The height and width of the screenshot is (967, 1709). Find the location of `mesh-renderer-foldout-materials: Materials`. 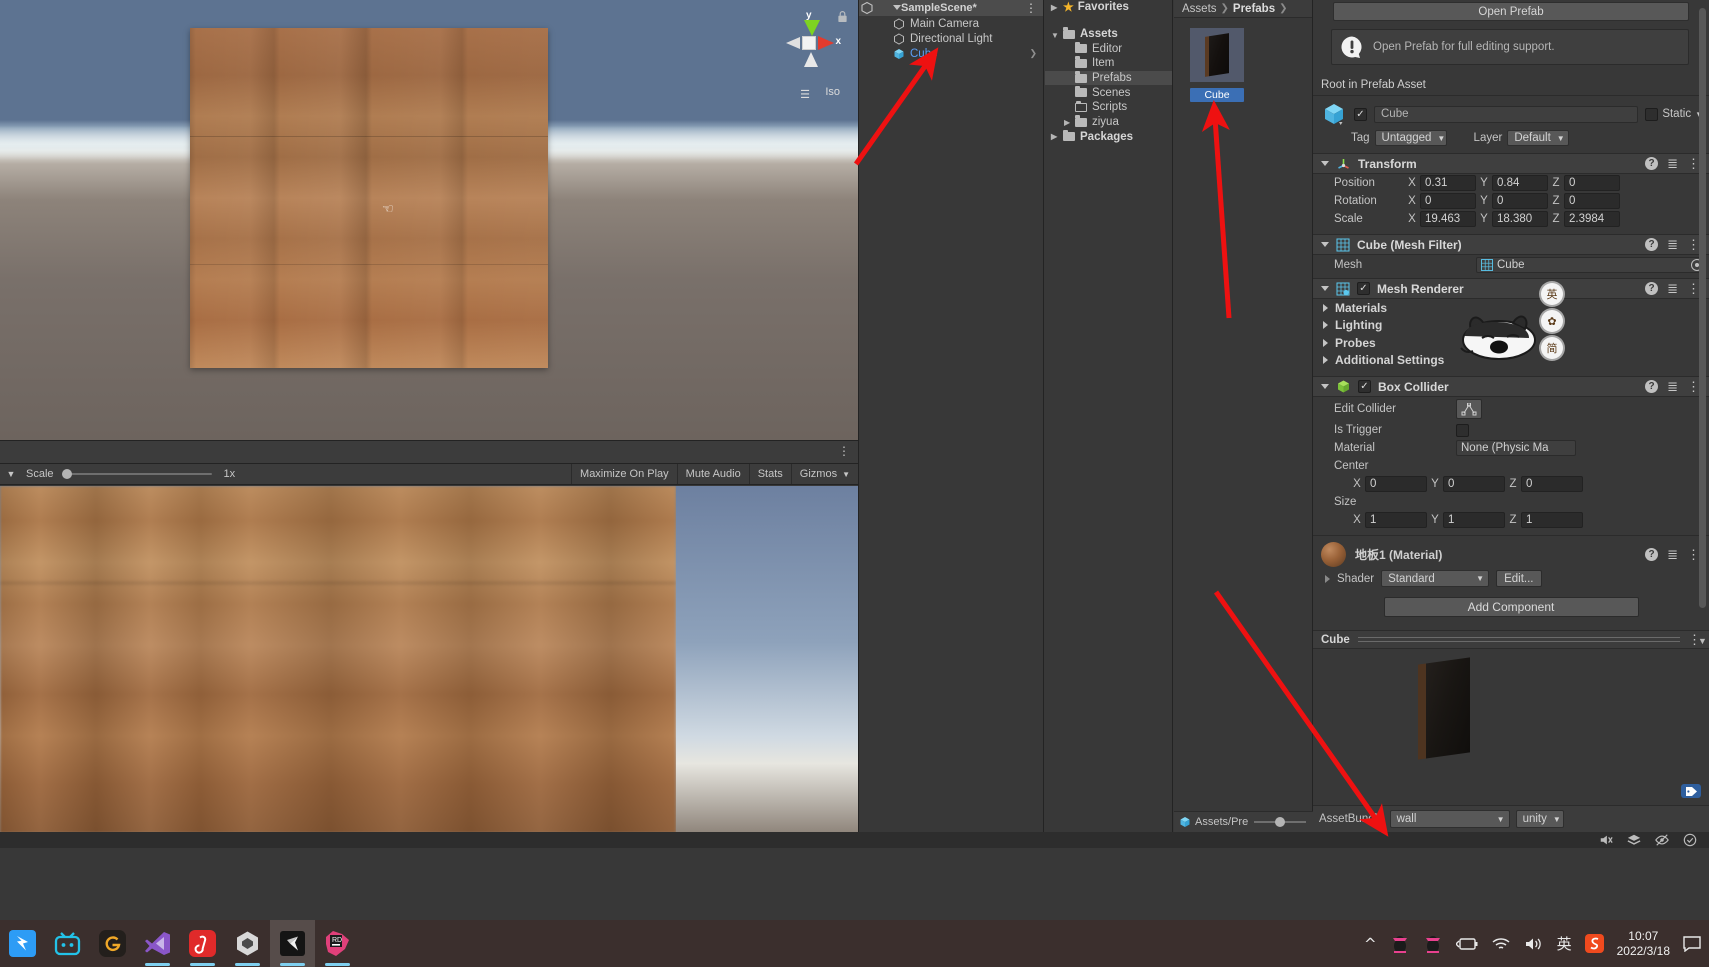

mesh-renderer-foldout-materials: Materials is located at coordinates (1511, 308).